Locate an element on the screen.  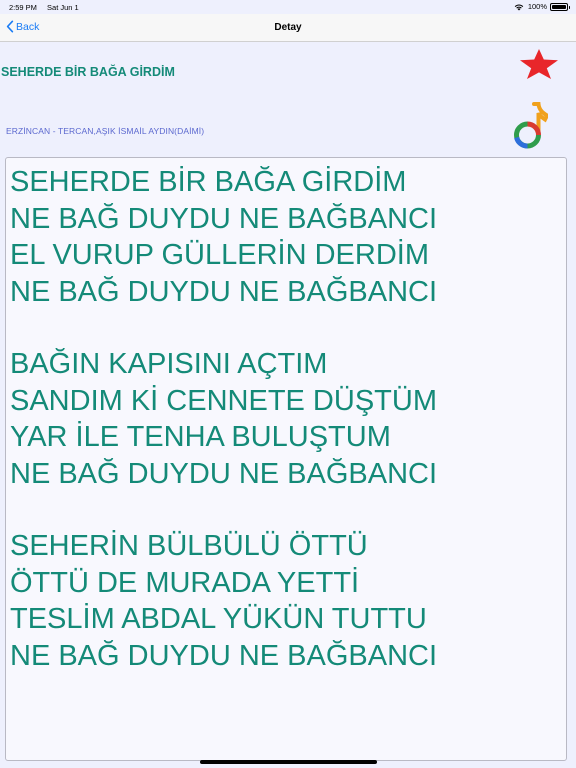
wifi-icon is located at coordinates (519, 6).